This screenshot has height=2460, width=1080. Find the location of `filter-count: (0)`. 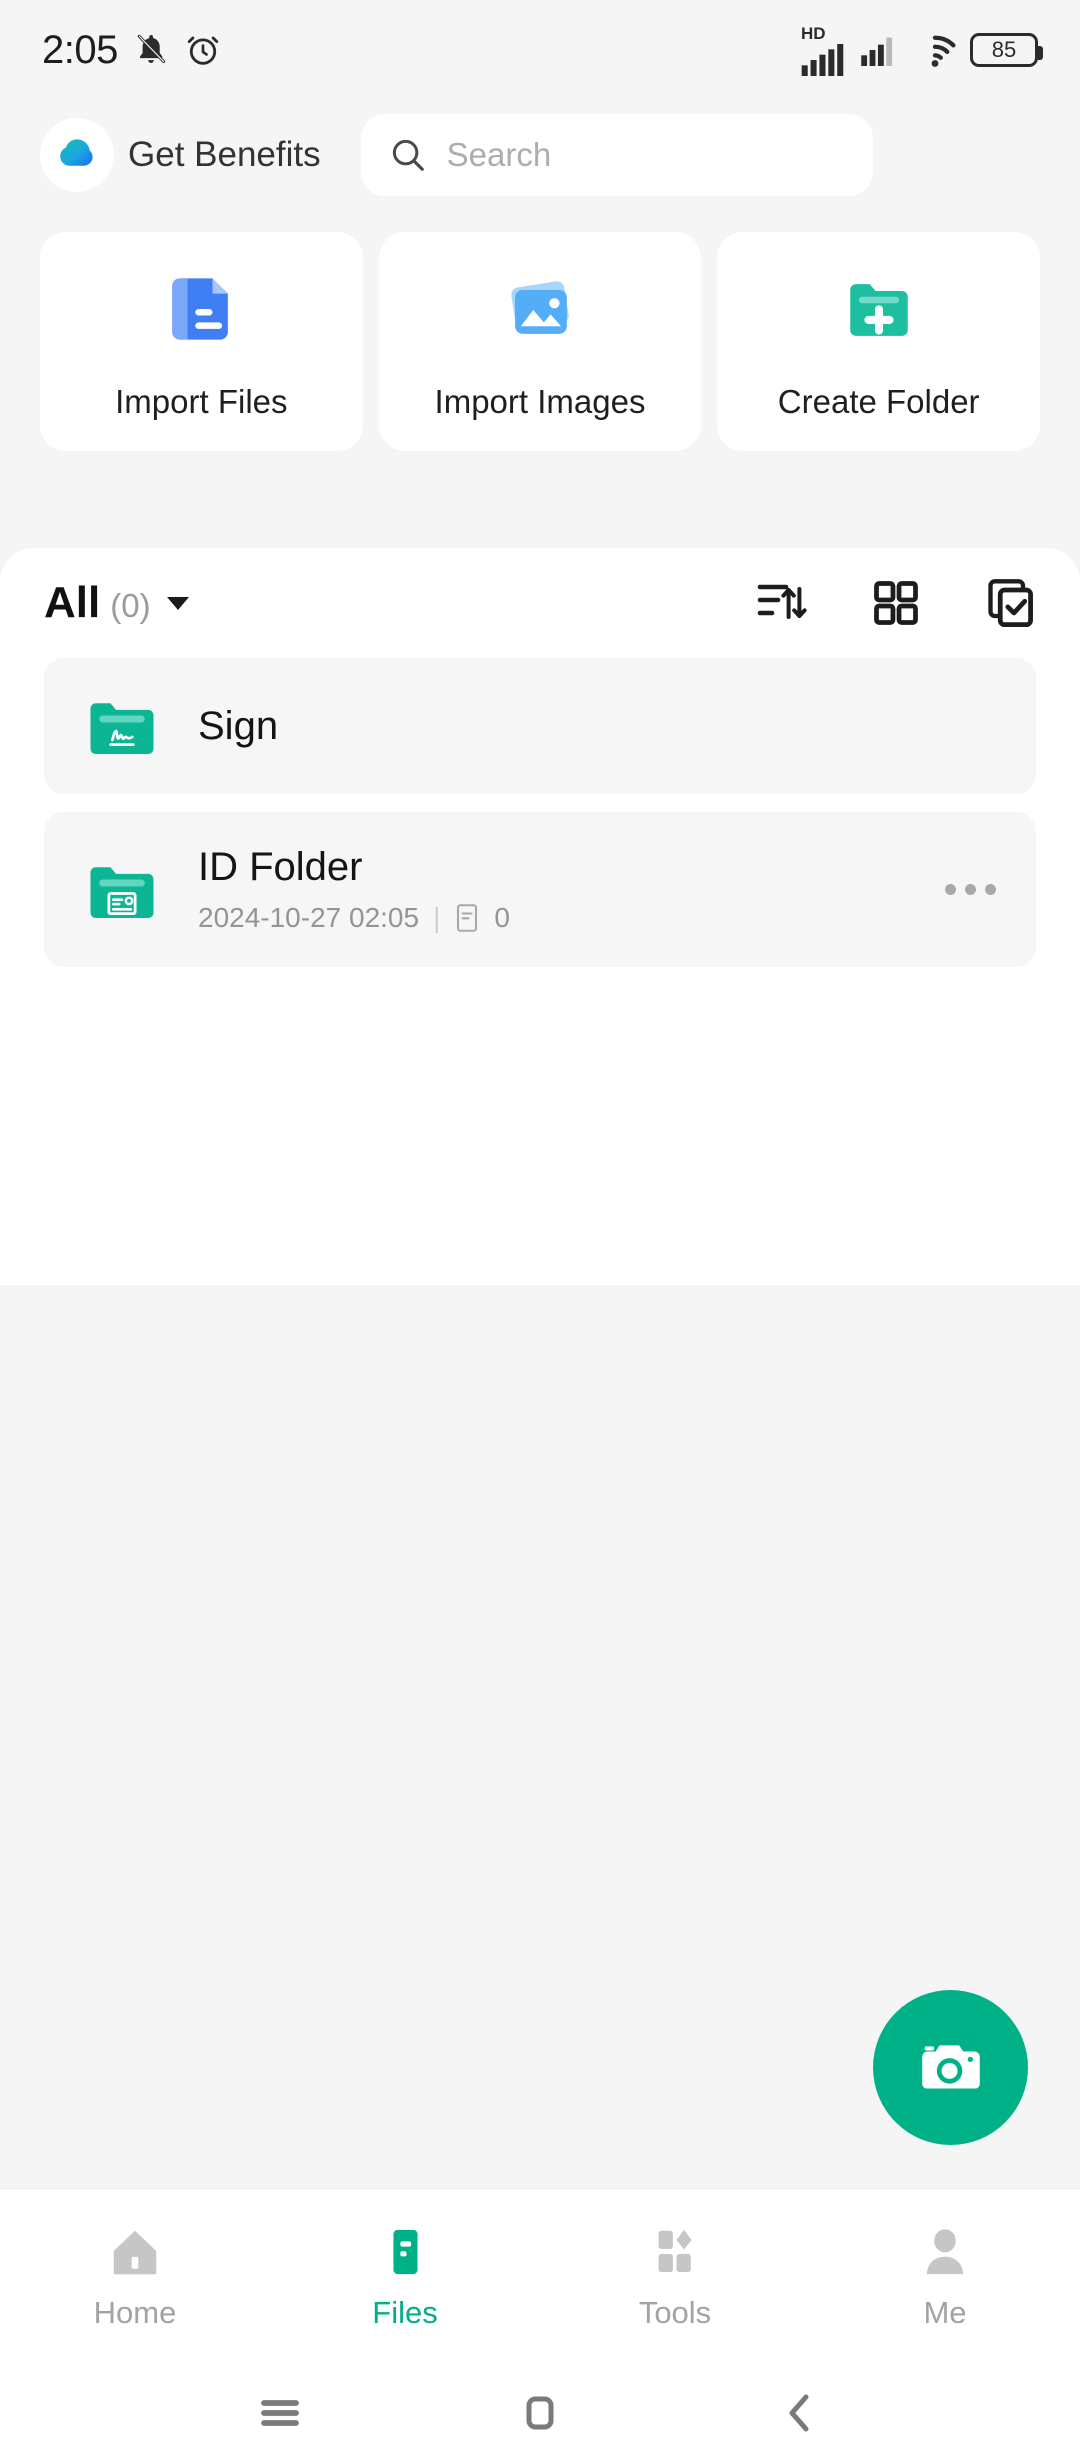

filter-count: (0) is located at coordinates (130, 605).